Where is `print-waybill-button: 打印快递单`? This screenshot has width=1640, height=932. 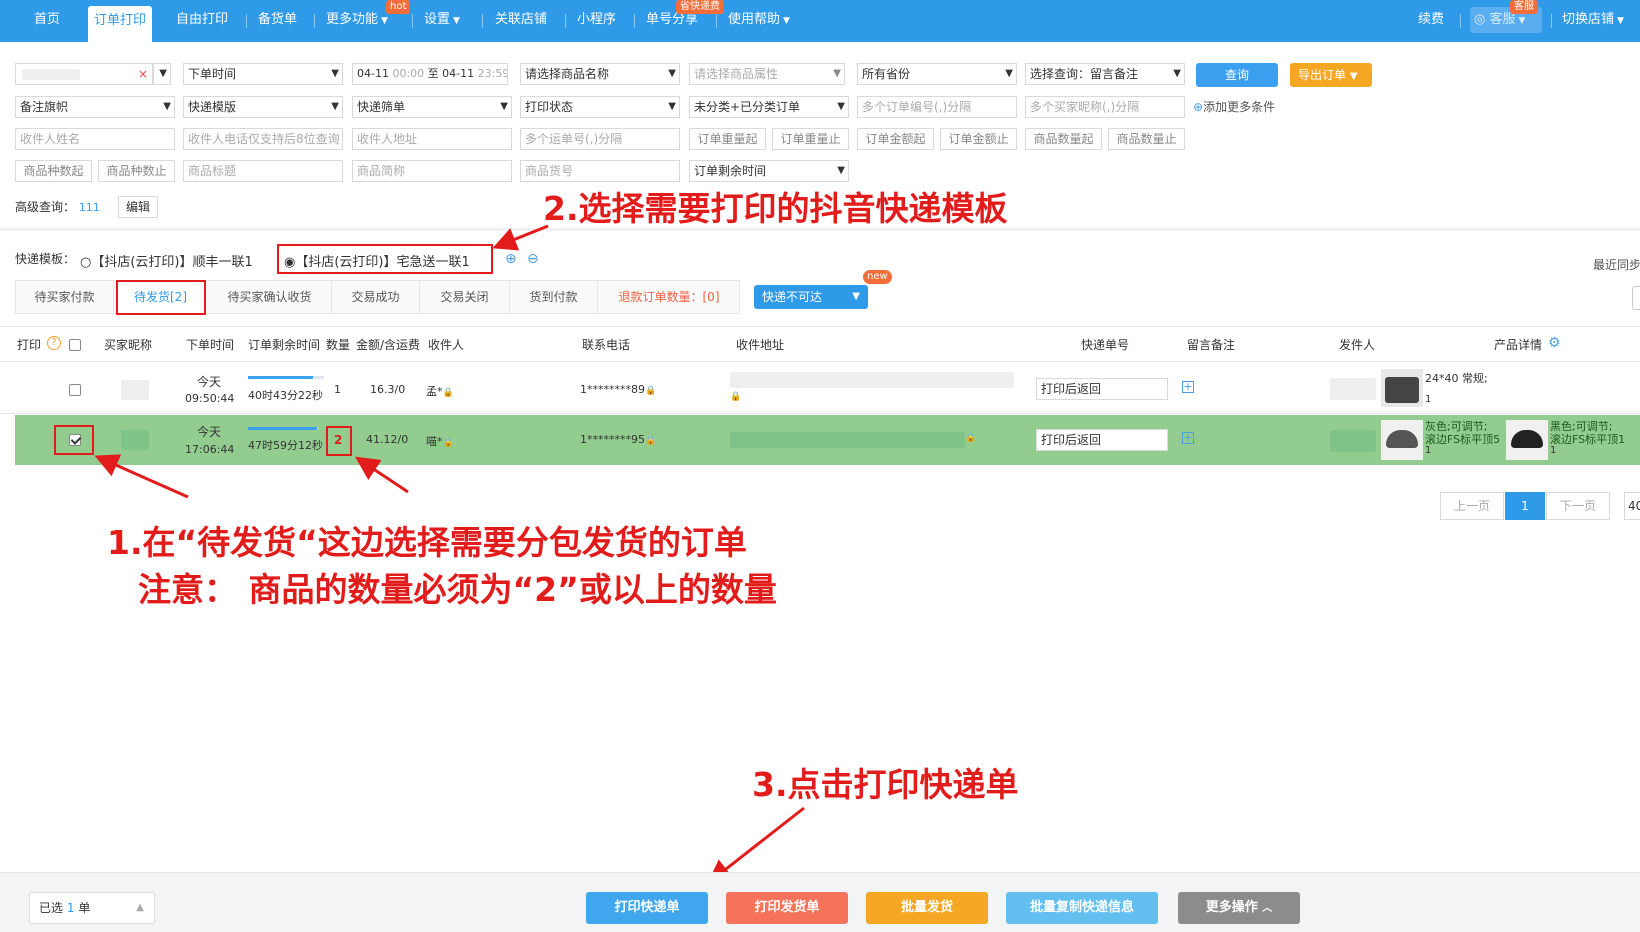 print-waybill-button: 打印快递单 is located at coordinates (647, 908).